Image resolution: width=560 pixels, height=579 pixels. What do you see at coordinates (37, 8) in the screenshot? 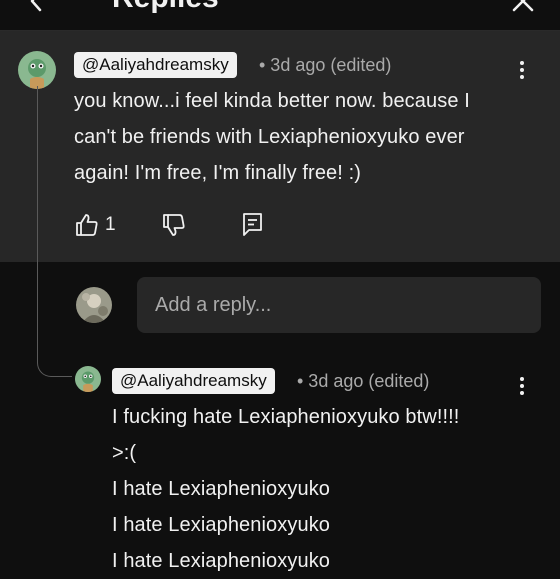
I see `chevron-left-icon` at bounding box center [37, 8].